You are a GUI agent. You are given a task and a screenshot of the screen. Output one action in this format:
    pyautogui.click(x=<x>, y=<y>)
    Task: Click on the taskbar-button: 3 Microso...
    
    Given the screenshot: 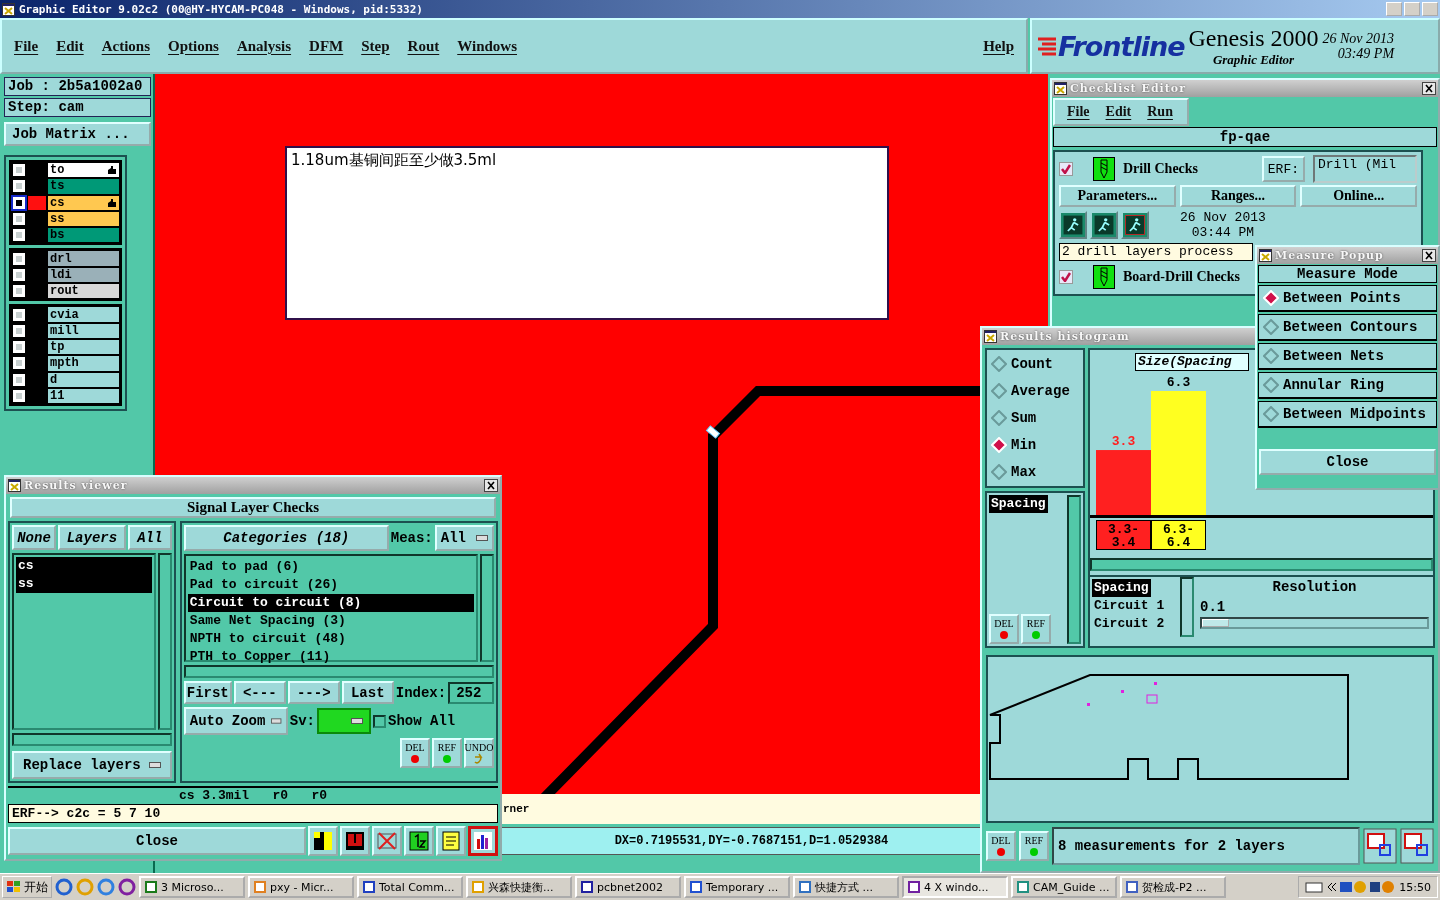 What is the action you would take?
    pyautogui.click(x=192, y=887)
    